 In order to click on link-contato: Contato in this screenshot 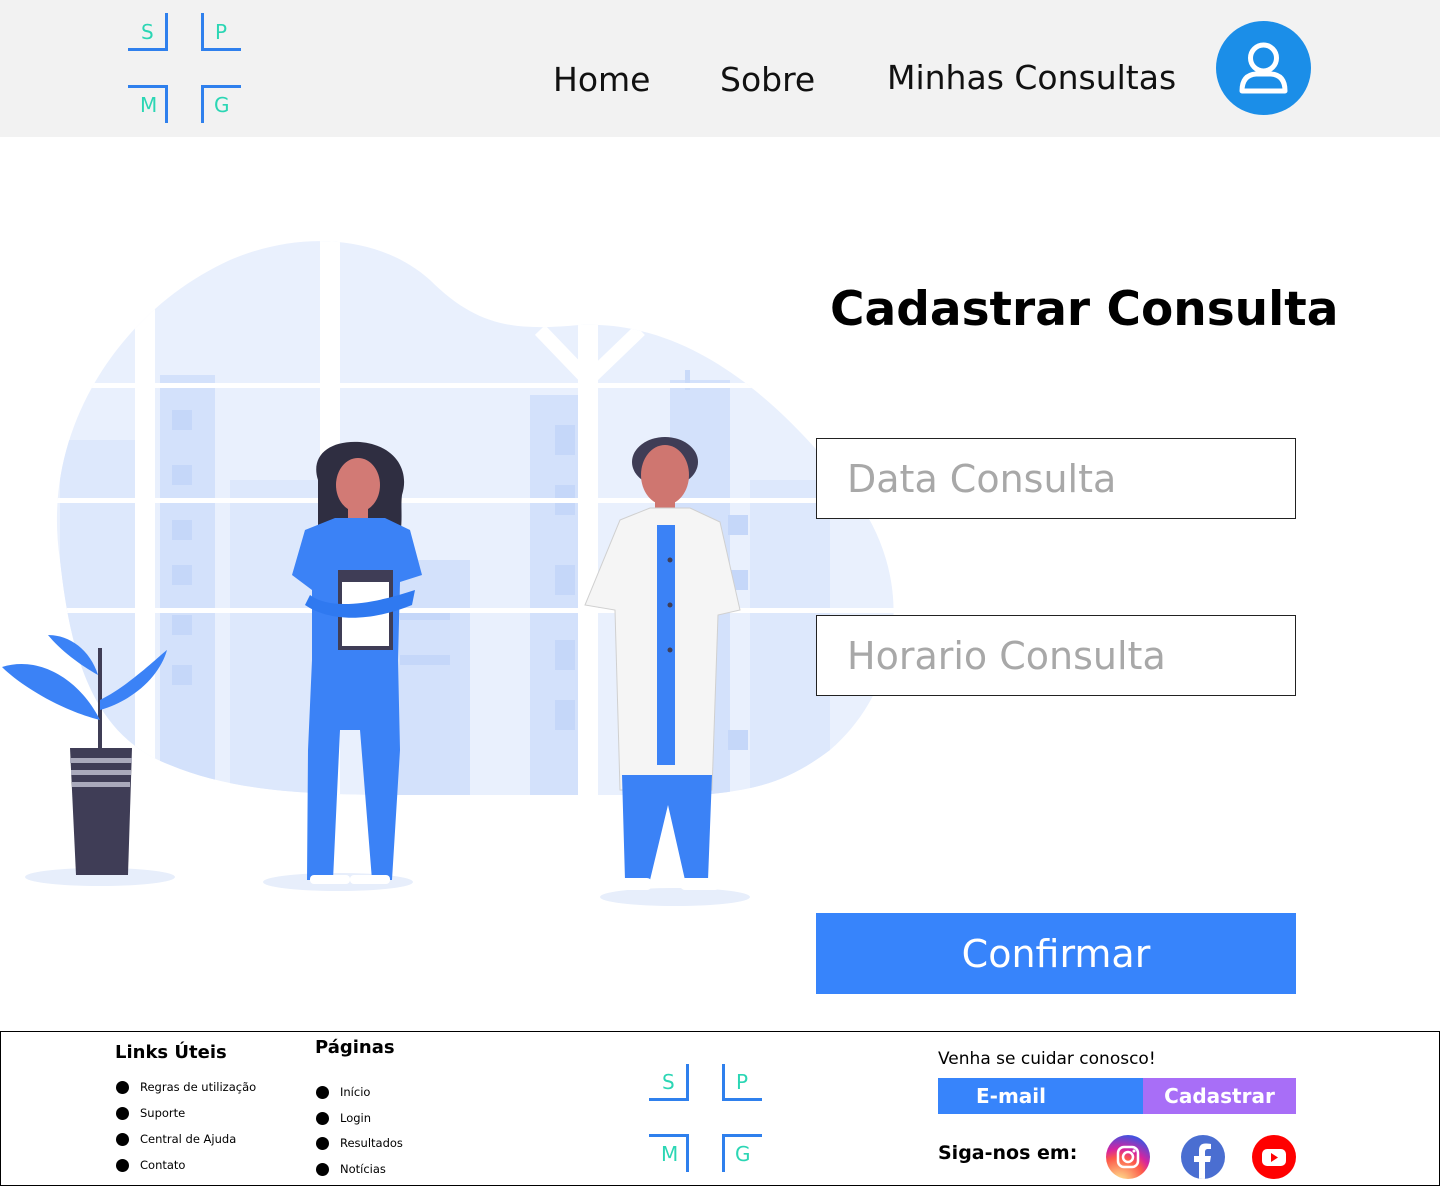, I will do `click(186, 1168)`.